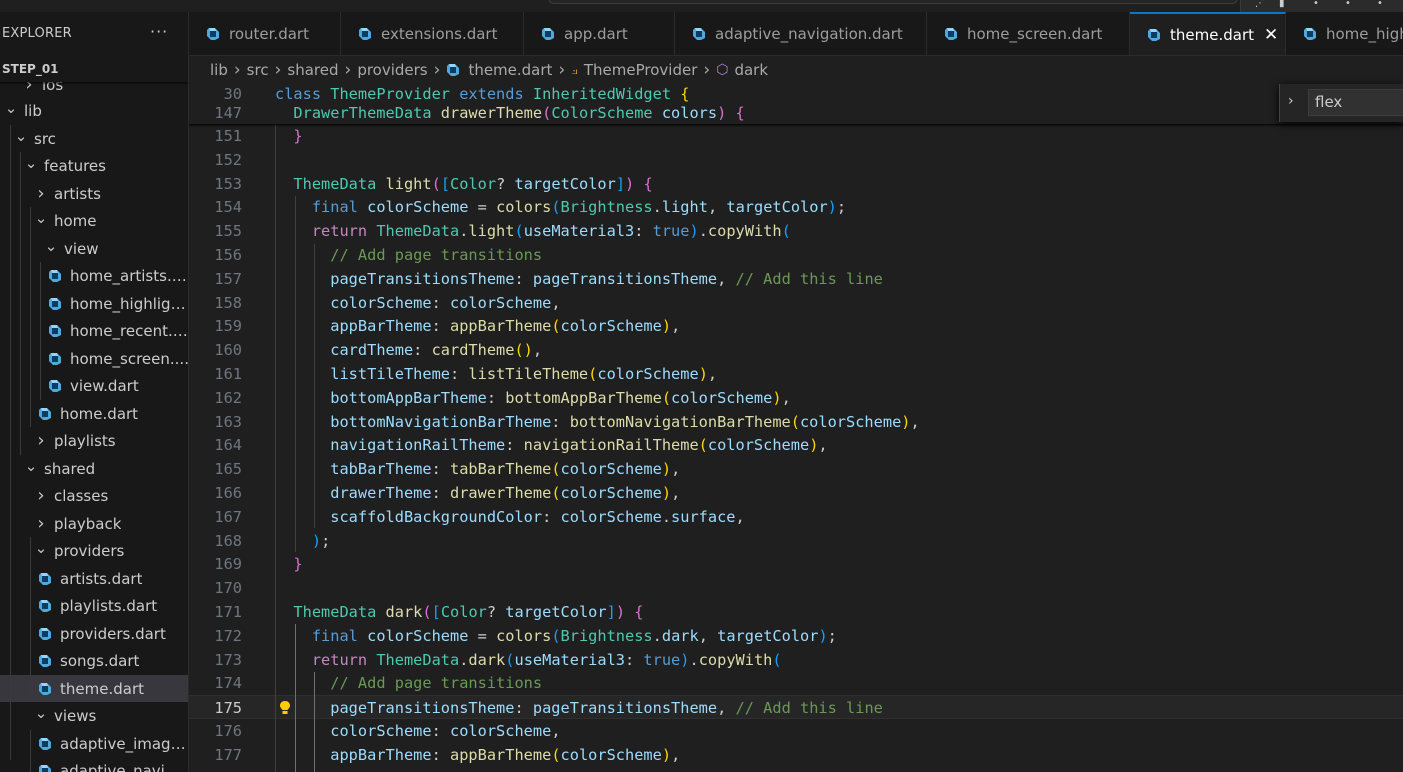 The image size is (1403, 772). What do you see at coordinates (265, 33) in the screenshot?
I see `tab-router-dart: router.dart` at bounding box center [265, 33].